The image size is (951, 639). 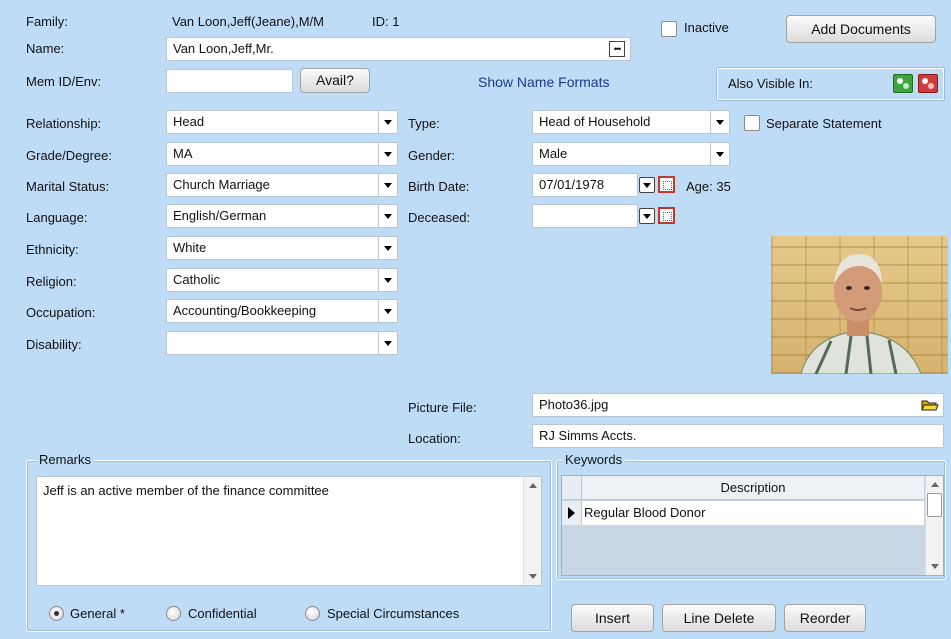 I want to click on grade-label: Grade/Degree:, so click(x=69, y=155).